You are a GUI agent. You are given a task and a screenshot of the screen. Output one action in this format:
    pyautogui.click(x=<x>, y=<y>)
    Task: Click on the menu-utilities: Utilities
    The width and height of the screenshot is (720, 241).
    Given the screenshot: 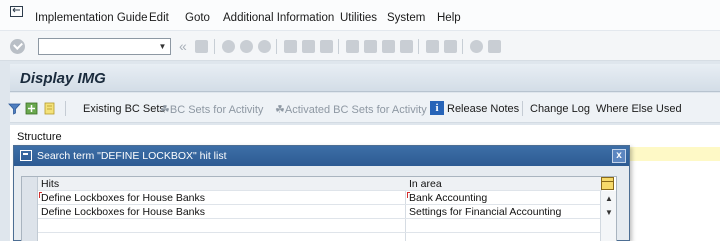 What is the action you would take?
    pyautogui.click(x=358, y=18)
    